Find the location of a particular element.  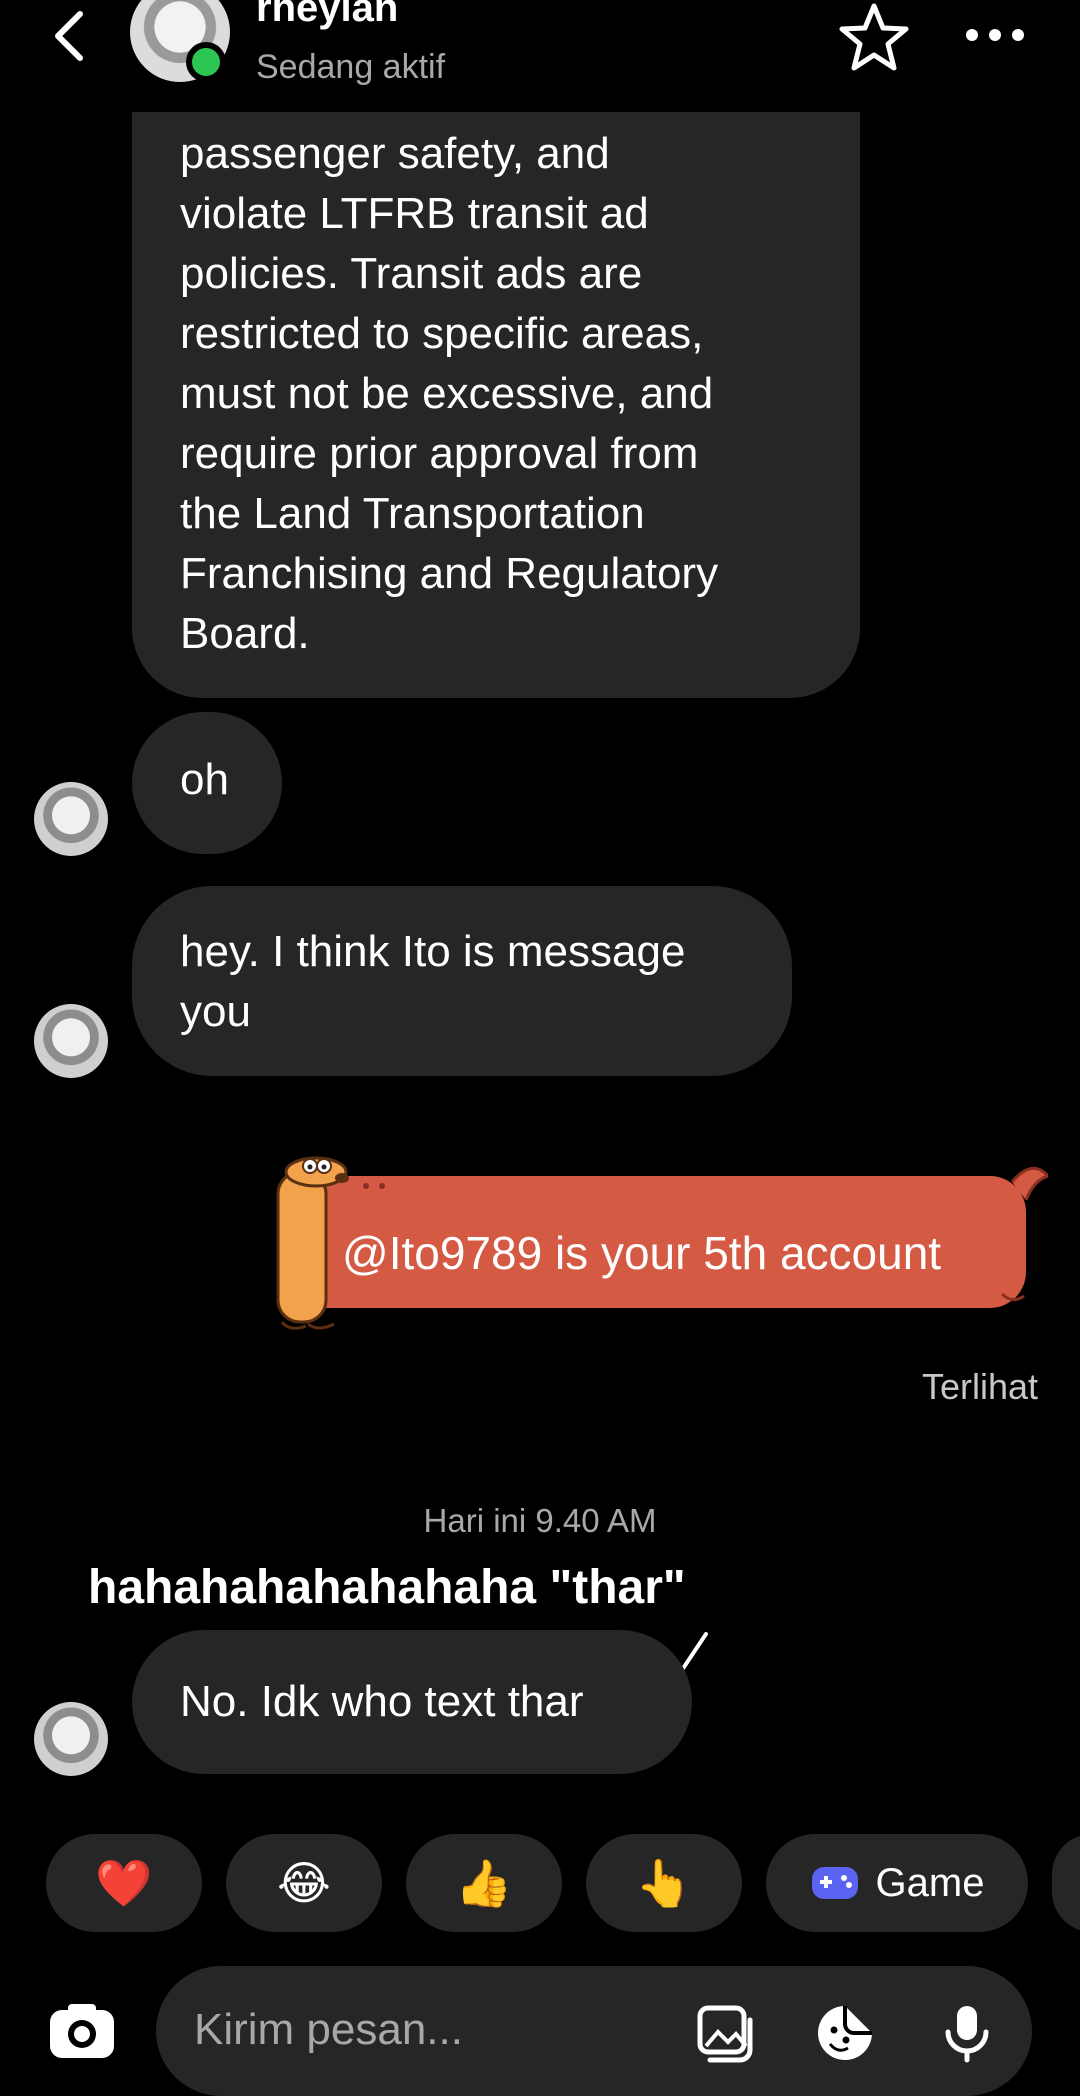

star-icon is located at coordinates (874, 38).